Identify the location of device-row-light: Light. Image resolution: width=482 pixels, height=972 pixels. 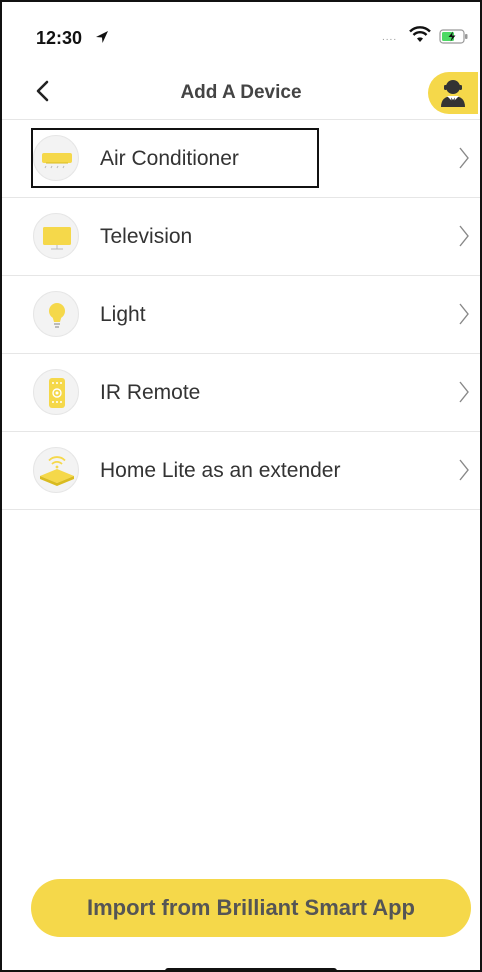
(241, 315).